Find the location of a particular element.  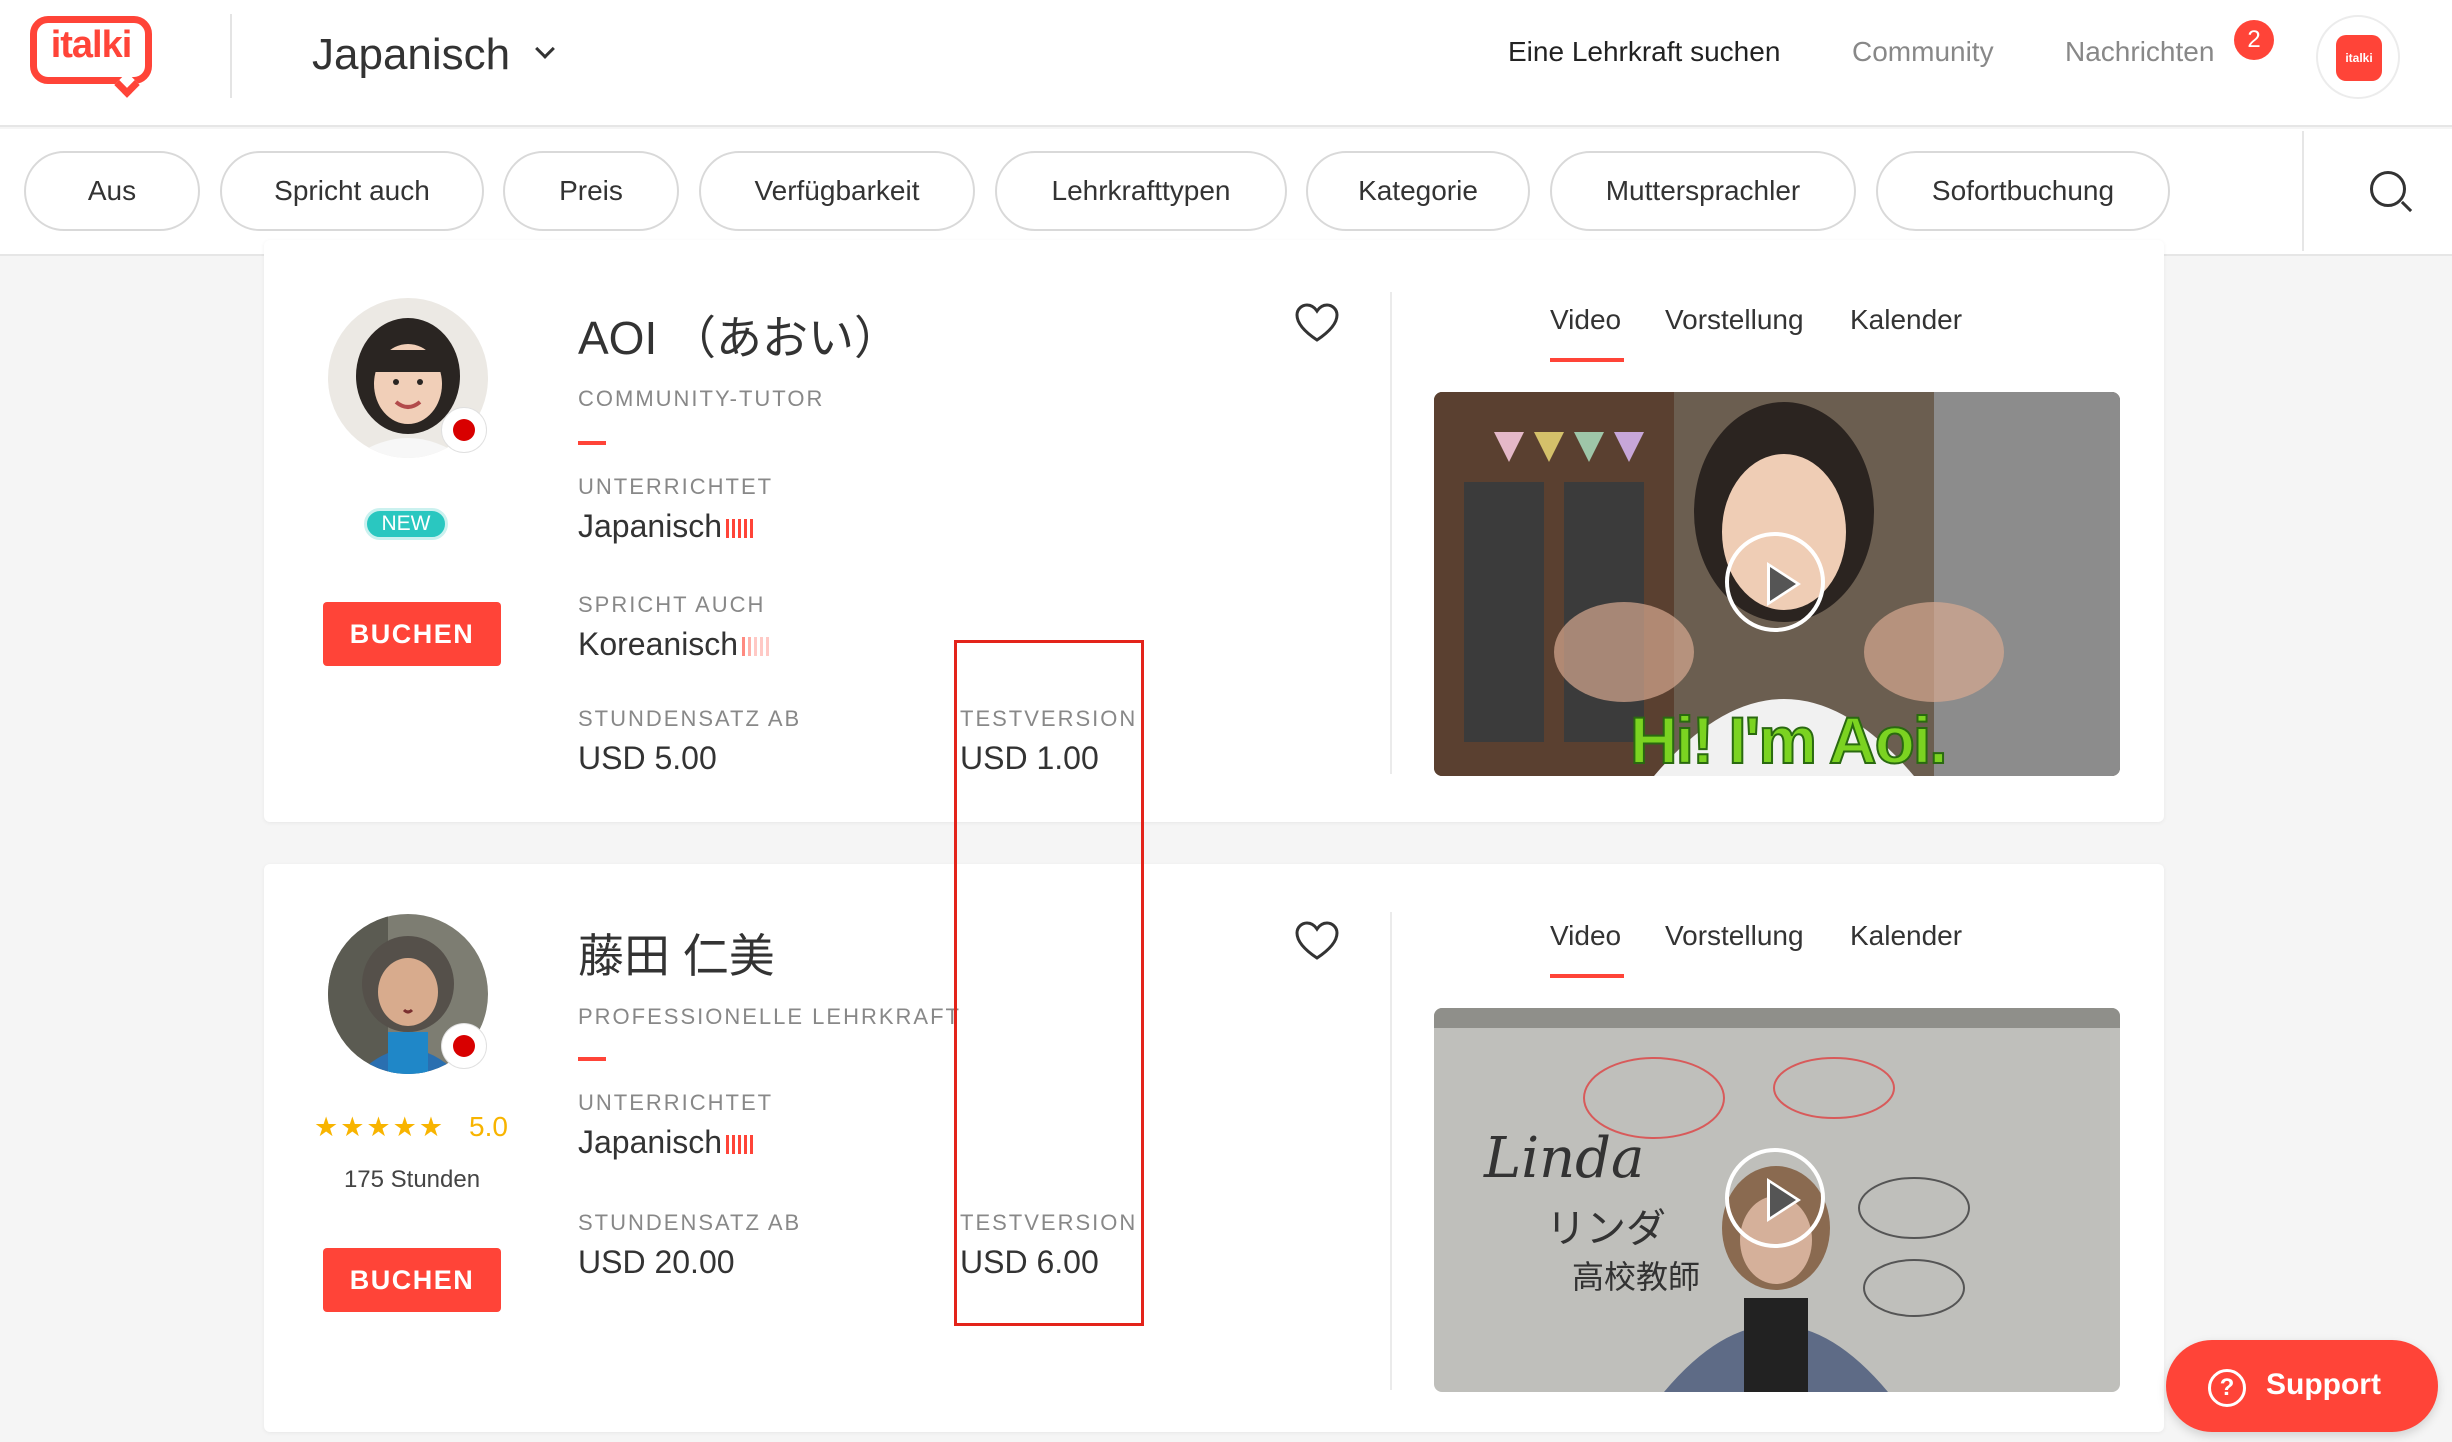

tutor-type: COMMUNITY-TUTOR is located at coordinates (701, 398).